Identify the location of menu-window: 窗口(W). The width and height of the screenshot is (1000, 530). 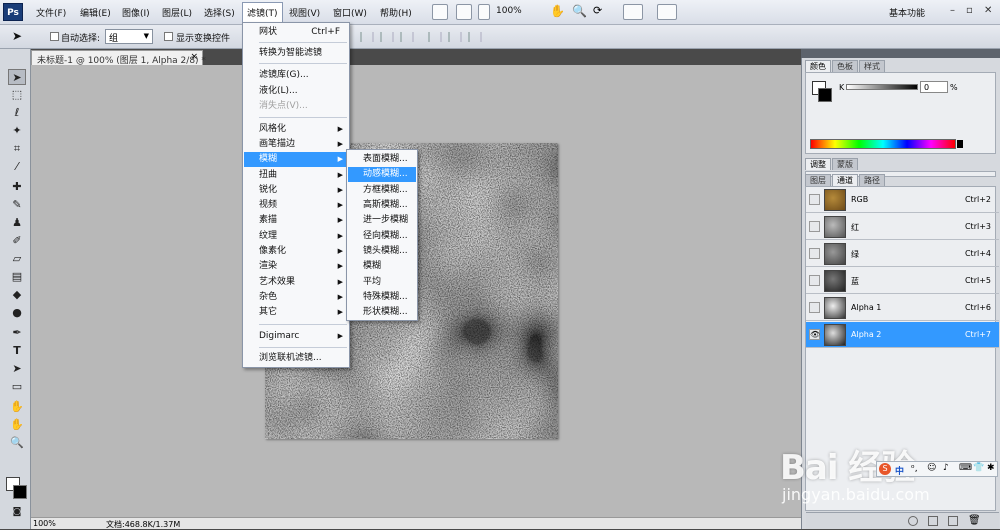
(350, 12).